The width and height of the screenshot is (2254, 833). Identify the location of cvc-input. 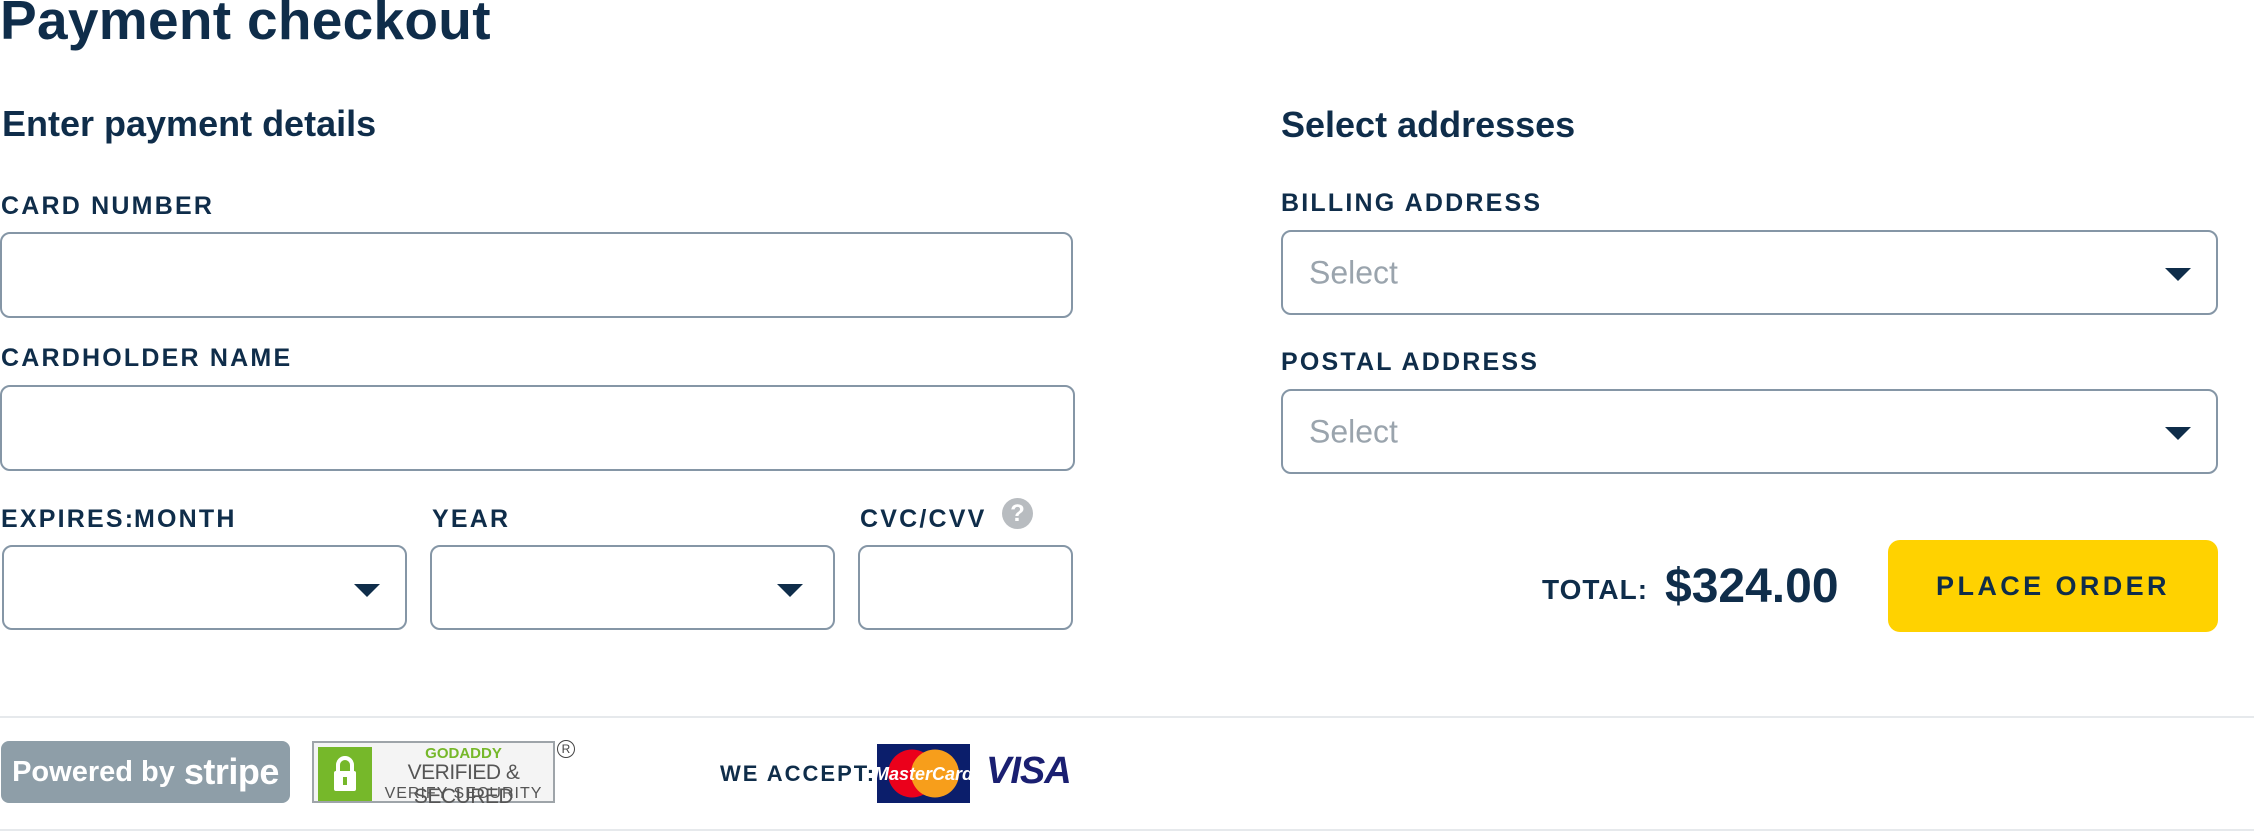
(965, 587).